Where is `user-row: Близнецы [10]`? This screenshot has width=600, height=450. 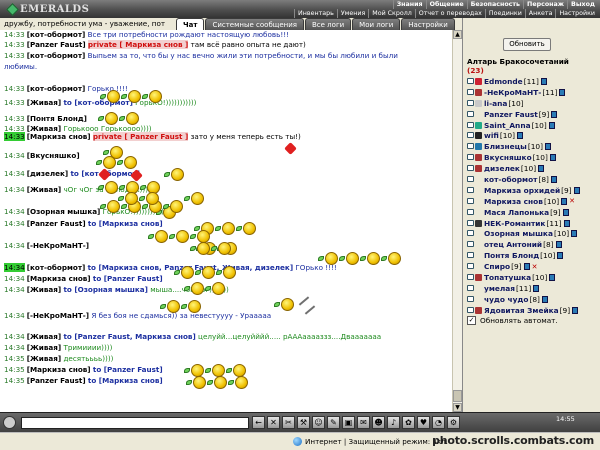
user-row: Близнецы [10] is located at coordinates (533, 146).